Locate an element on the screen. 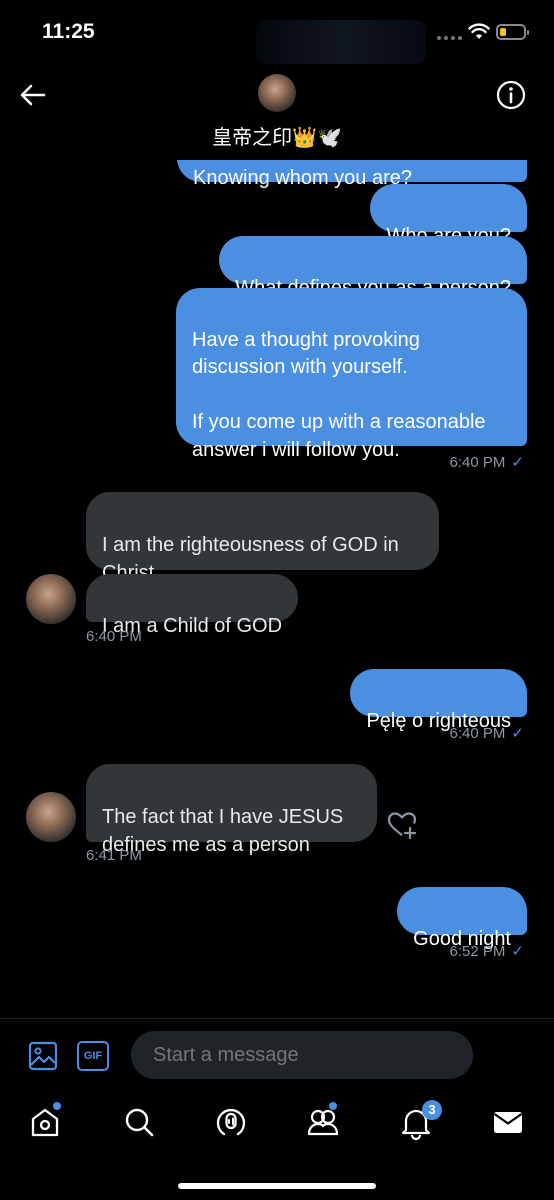 Image resolution: width=554 pixels, height=1200 pixels. media-icon is located at coordinates (43, 1056).